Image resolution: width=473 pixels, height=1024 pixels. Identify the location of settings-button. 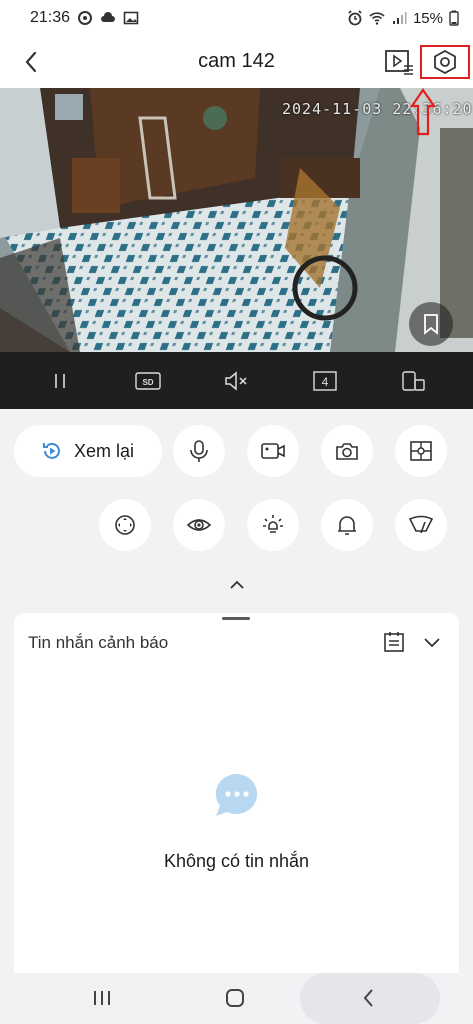
(445, 62).